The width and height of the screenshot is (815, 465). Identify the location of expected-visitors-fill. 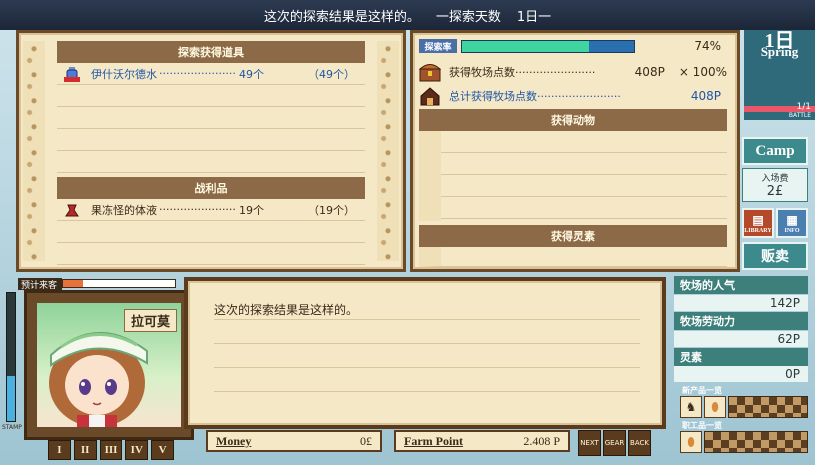
(73, 283).